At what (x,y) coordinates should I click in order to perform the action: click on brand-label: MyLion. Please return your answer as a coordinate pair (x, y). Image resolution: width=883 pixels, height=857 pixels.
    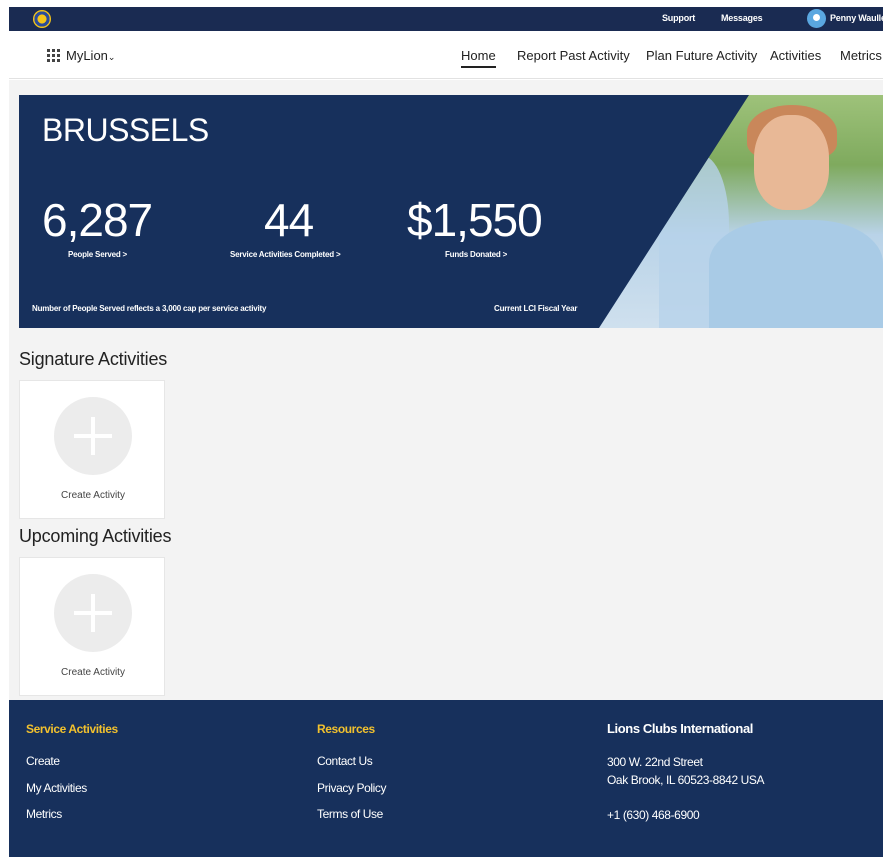
    Looking at the image, I should click on (87, 55).